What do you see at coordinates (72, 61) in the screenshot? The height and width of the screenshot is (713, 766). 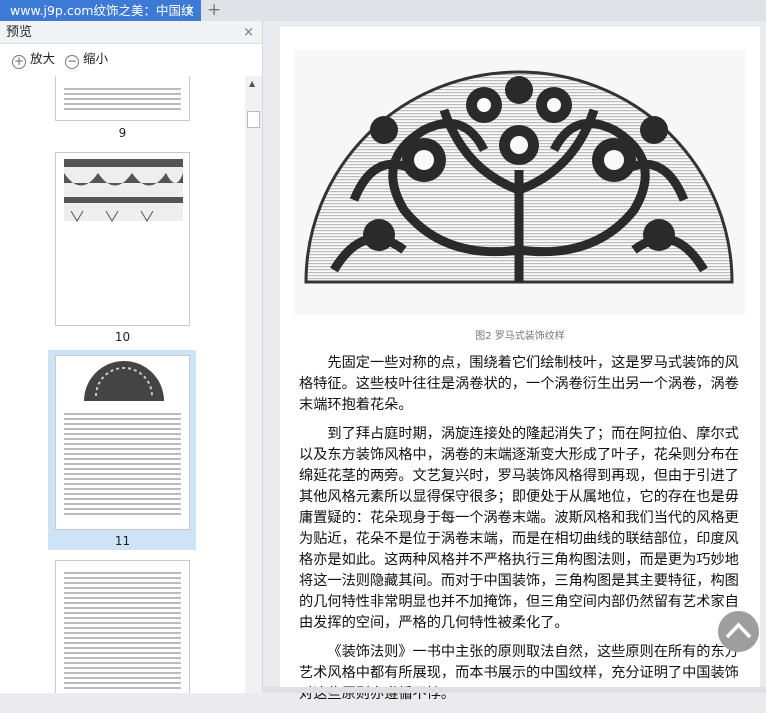 I see `zoom-out-icon: −` at bounding box center [72, 61].